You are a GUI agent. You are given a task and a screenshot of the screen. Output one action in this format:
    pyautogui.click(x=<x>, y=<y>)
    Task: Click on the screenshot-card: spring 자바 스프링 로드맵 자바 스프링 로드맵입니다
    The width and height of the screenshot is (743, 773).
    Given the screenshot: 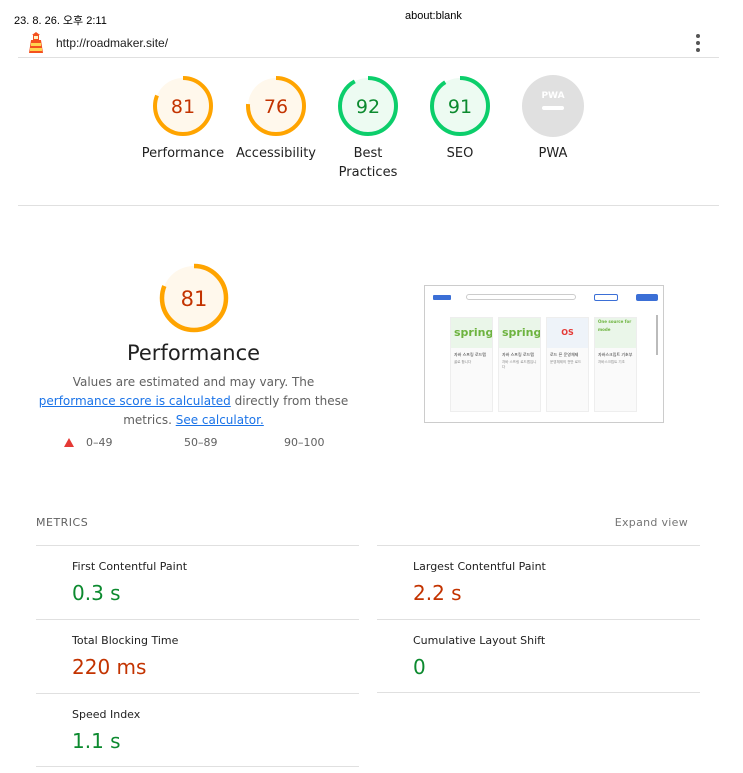 What is the action you would take?
    pyautogui.click(x=519, y=364)
    